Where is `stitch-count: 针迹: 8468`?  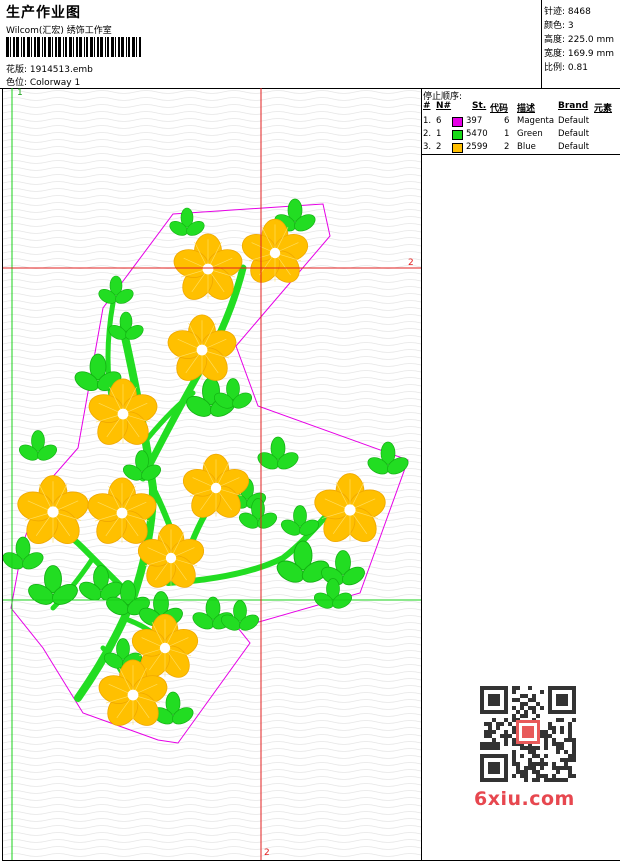
stitch-count: 针迹: 8468 is located at coordinates (567, 12).